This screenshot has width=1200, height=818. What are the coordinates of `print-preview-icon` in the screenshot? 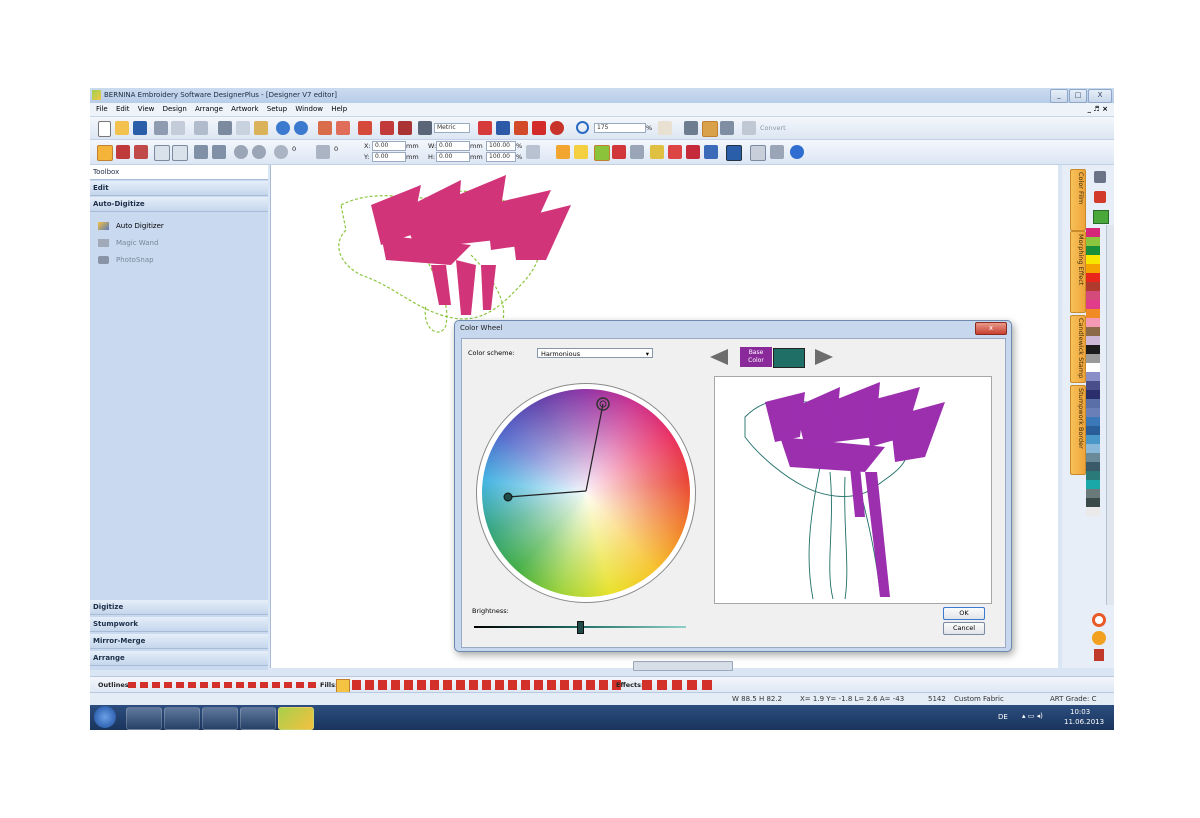 It's located at (178, 128).